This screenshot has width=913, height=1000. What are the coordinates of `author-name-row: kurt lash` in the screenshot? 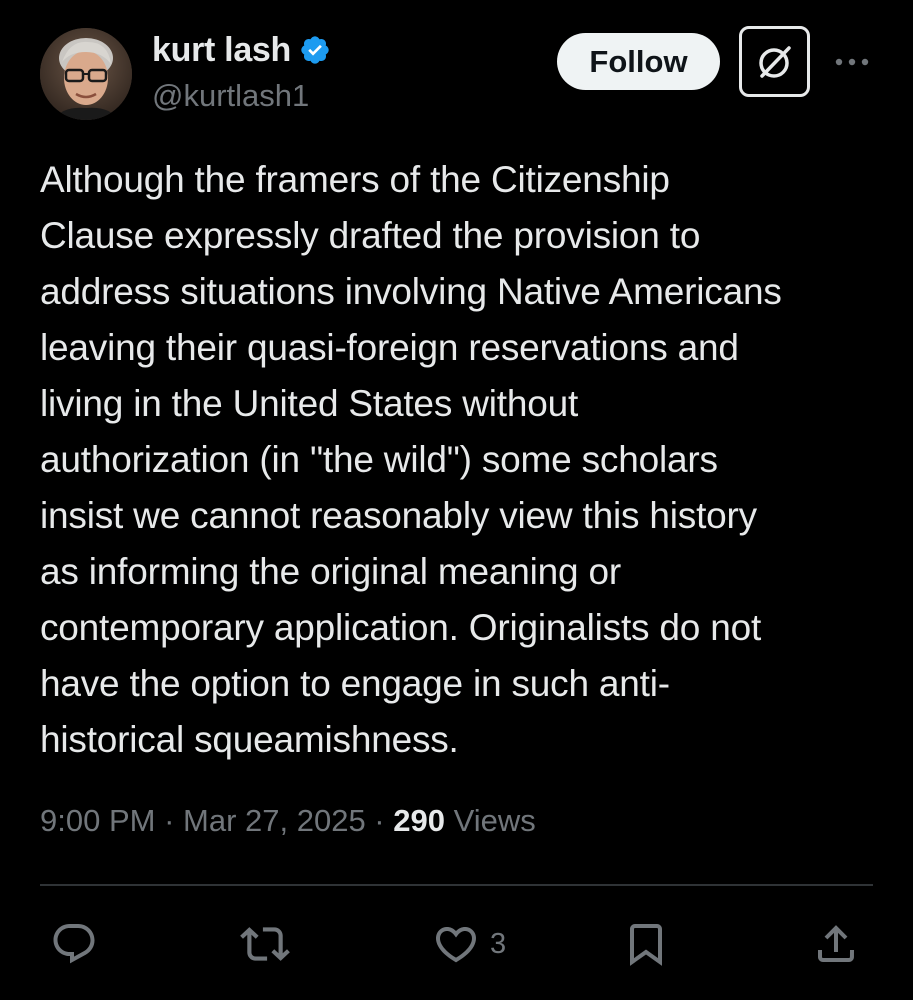 It's located at (241, 50).